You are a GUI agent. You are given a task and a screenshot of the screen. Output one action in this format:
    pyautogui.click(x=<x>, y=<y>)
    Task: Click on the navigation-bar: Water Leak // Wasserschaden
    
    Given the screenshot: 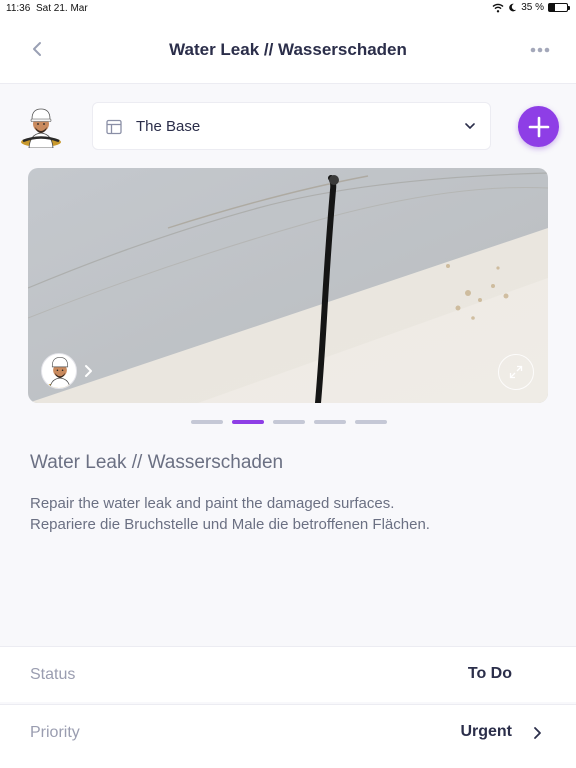 What is the action you would take?
    pyautogui.click(x=288, y=51)
    